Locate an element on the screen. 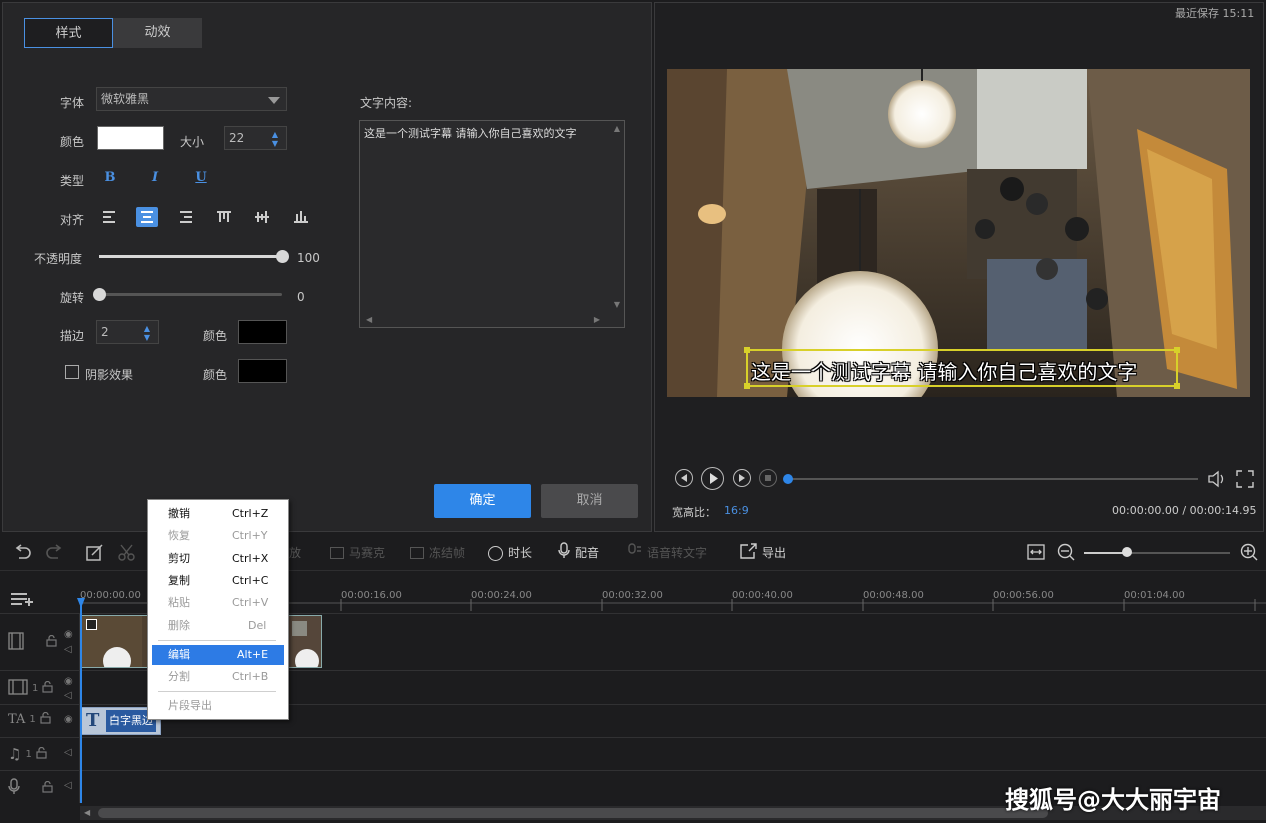  edit-icon is located at coordinates (95, 554).